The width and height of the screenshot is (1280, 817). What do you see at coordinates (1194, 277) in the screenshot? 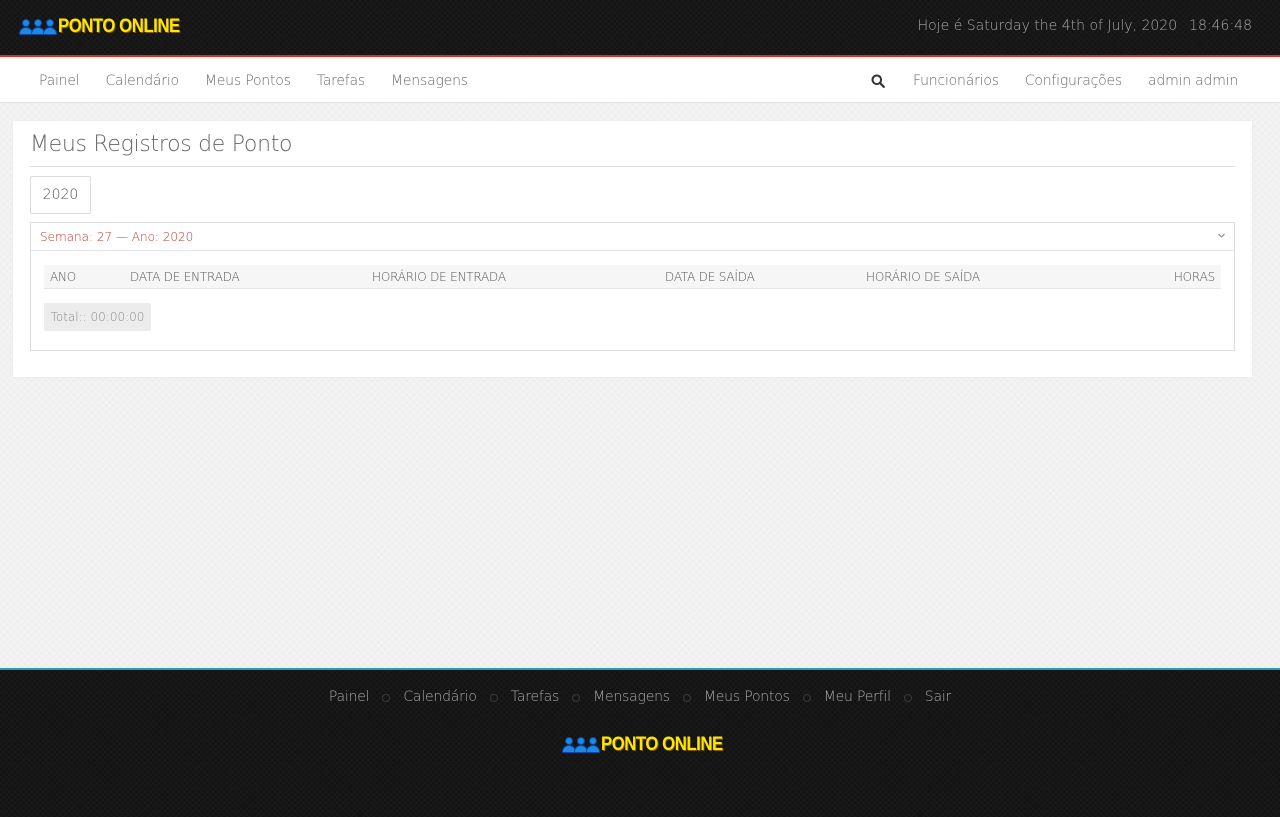
I see `column-header-horas: HORAS` at bounding box center [1194, 277].